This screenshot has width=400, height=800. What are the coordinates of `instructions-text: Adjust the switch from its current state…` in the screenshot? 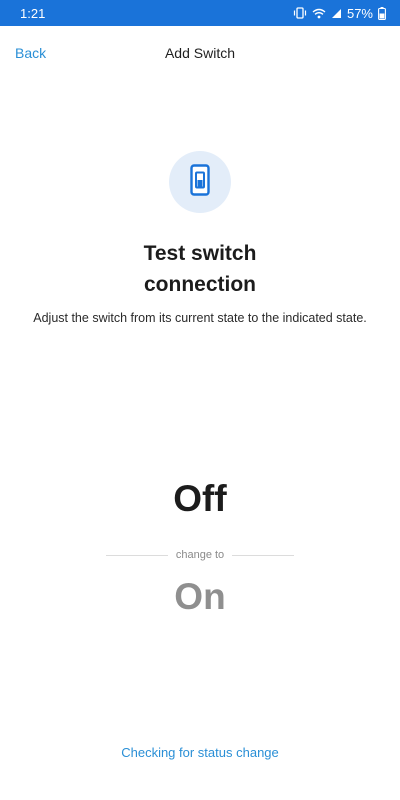 It's located at (200, 318).